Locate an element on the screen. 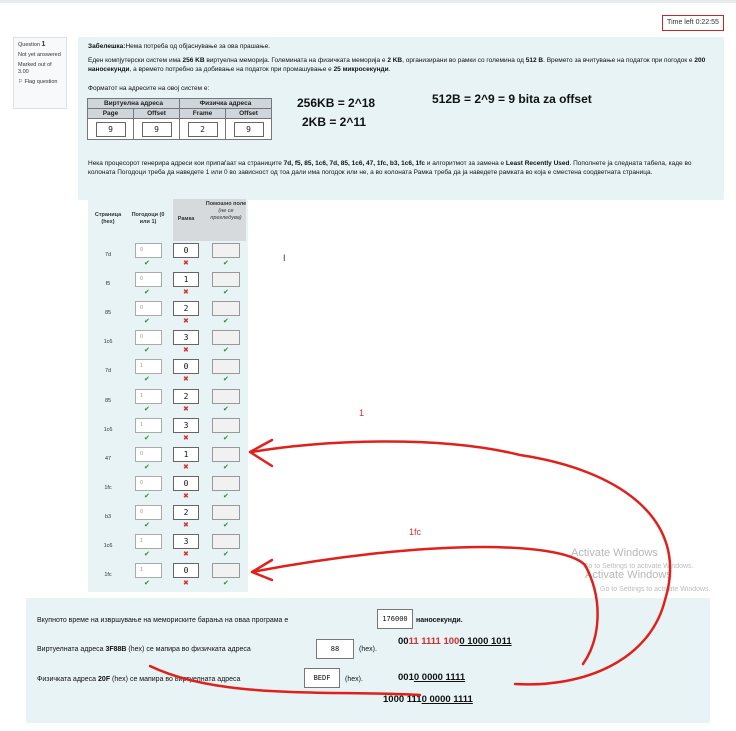 This screenshot has height=731, width=736. aux-header-note: (не се прегледува) is located at coordinates (226, 214).